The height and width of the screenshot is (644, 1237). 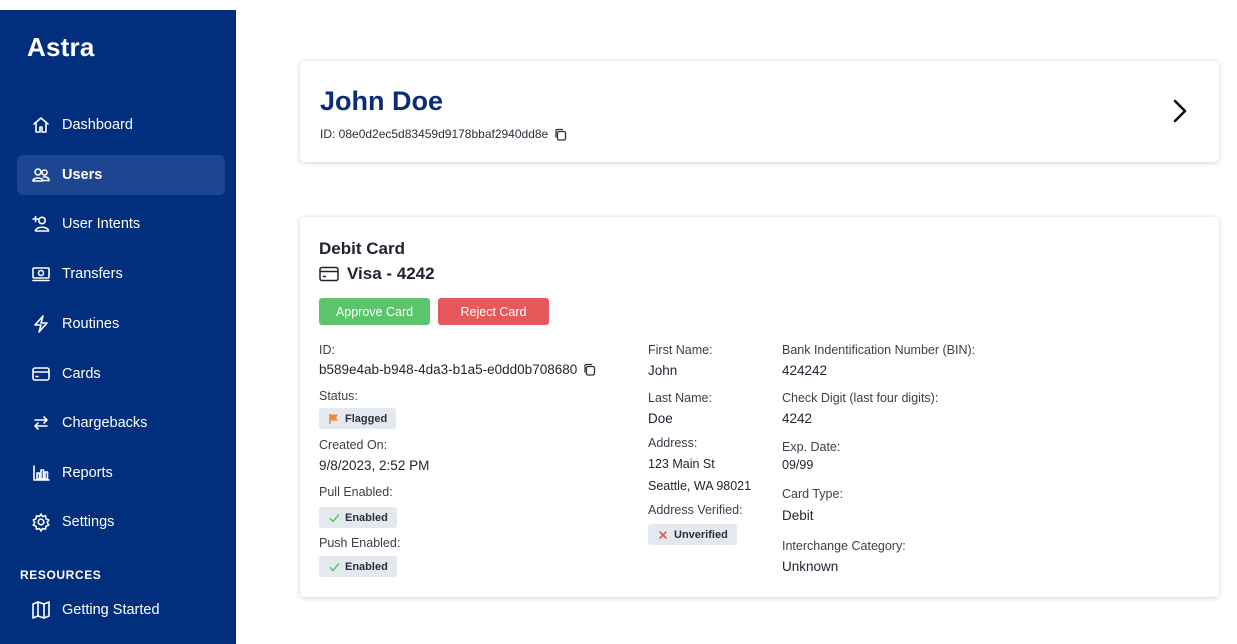 What do you see at coordinates (680, 350) in the screenshot?
I see `first-name-label: First Name:` at bounding box center [680, 350].